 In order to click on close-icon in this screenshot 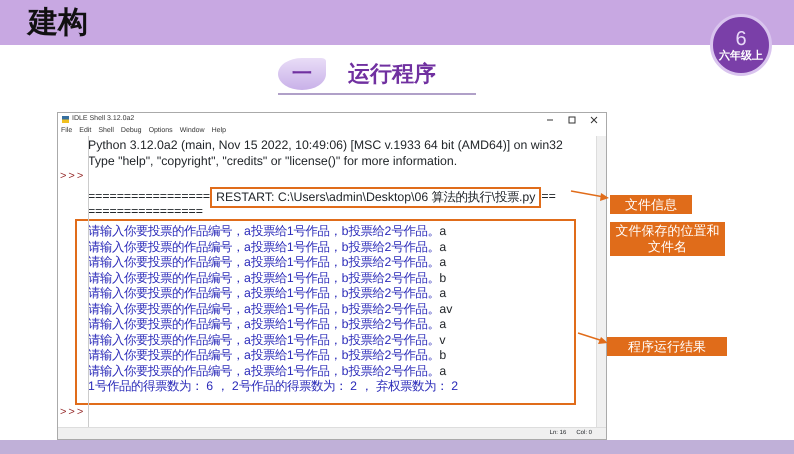, I will do `click(594, 120)`.